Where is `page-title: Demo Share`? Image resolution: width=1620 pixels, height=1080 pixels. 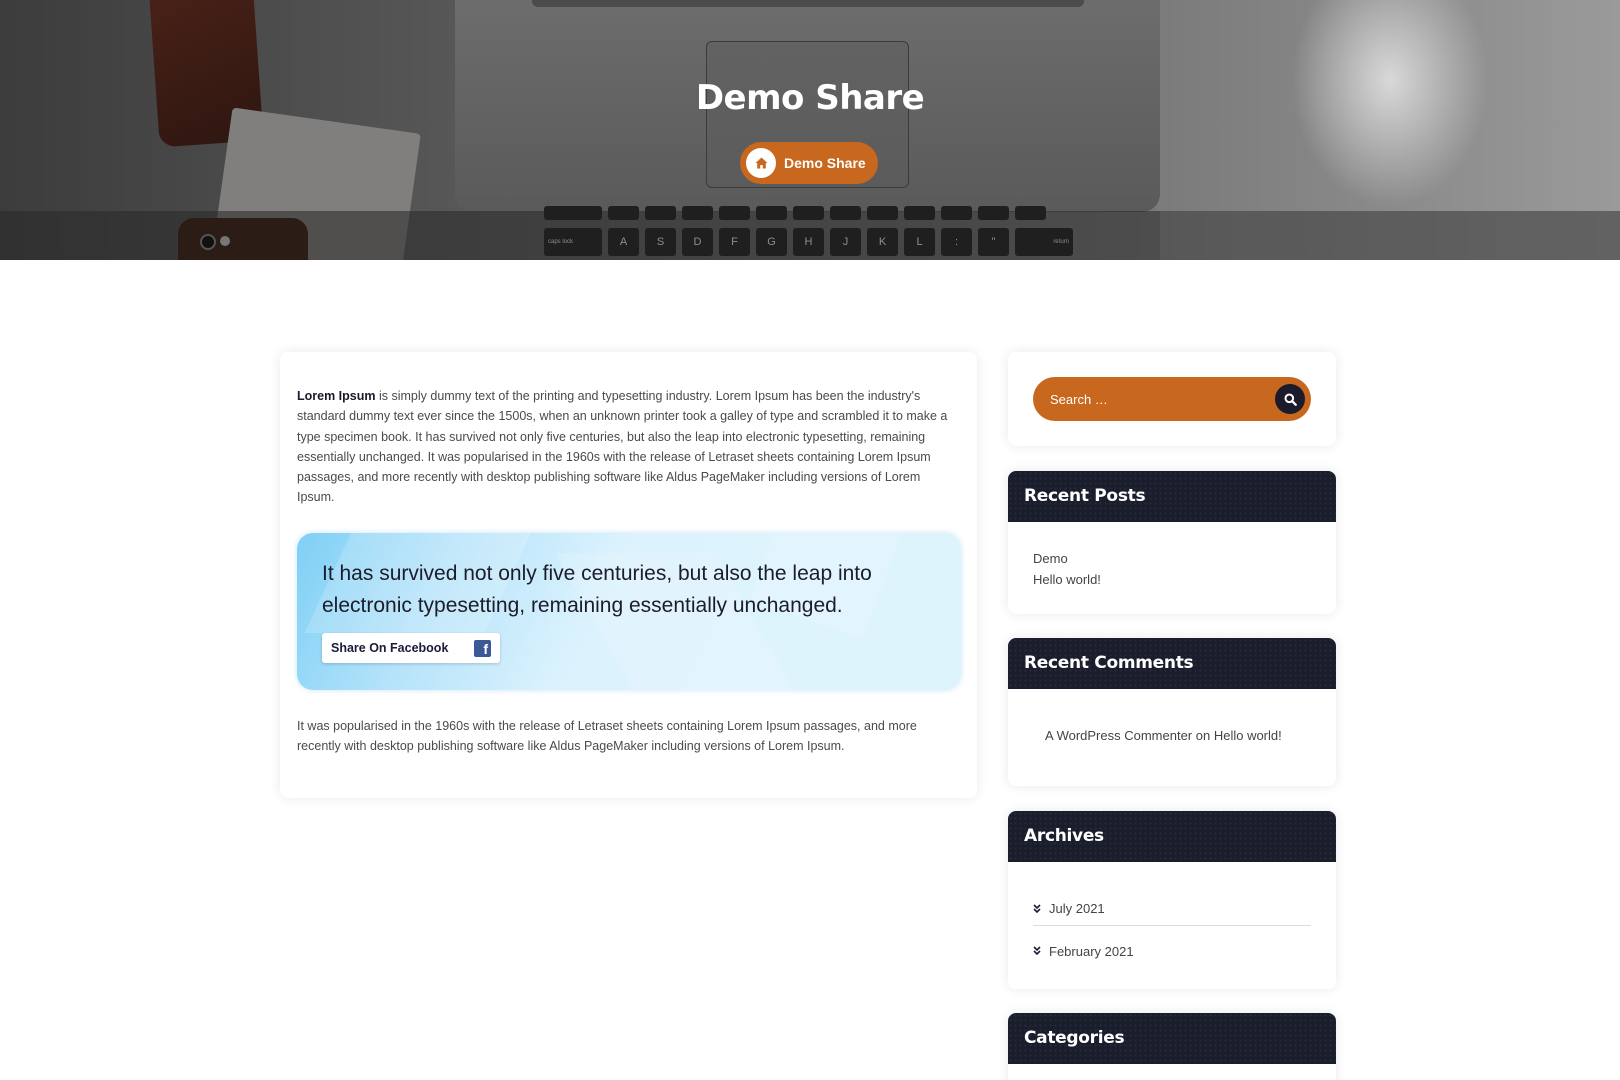
page-title: Demo Share is located at coordinates (810, 98).